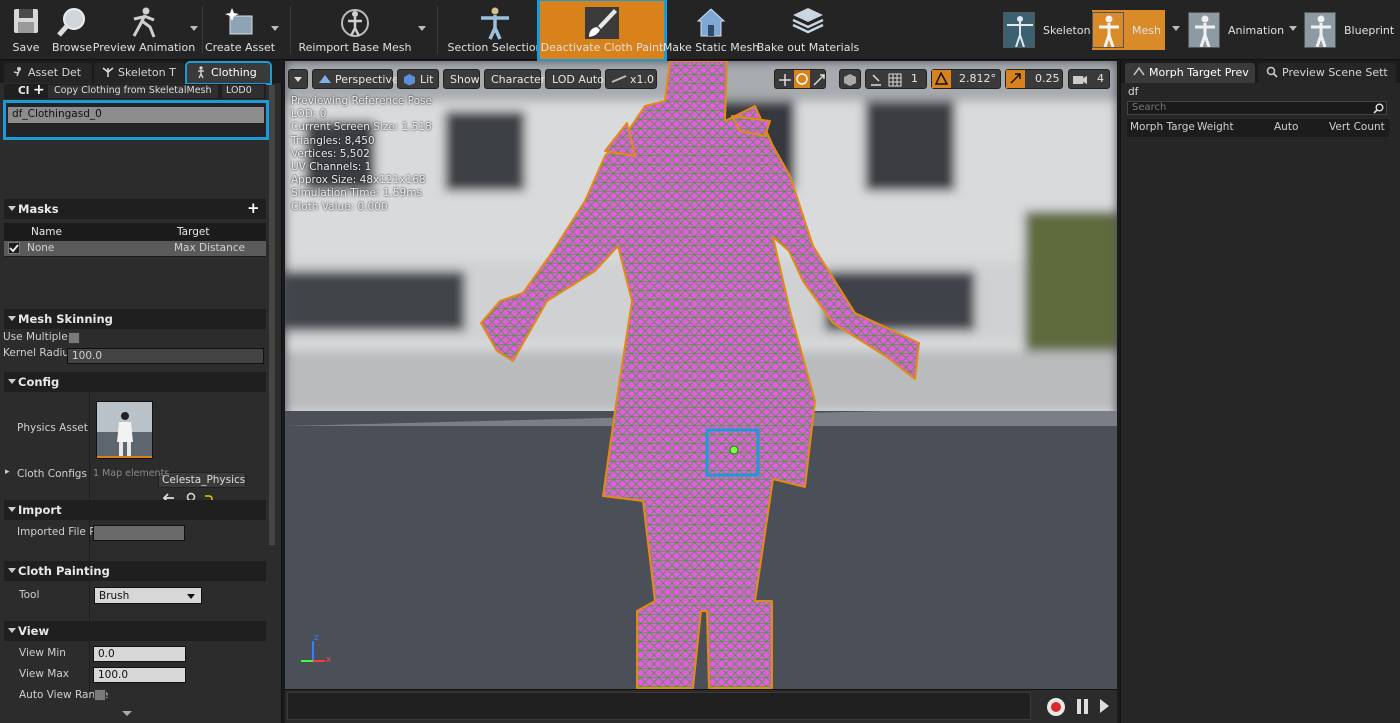  I want to click on rotation-snap-value: 2.812°, so click(977, 78).